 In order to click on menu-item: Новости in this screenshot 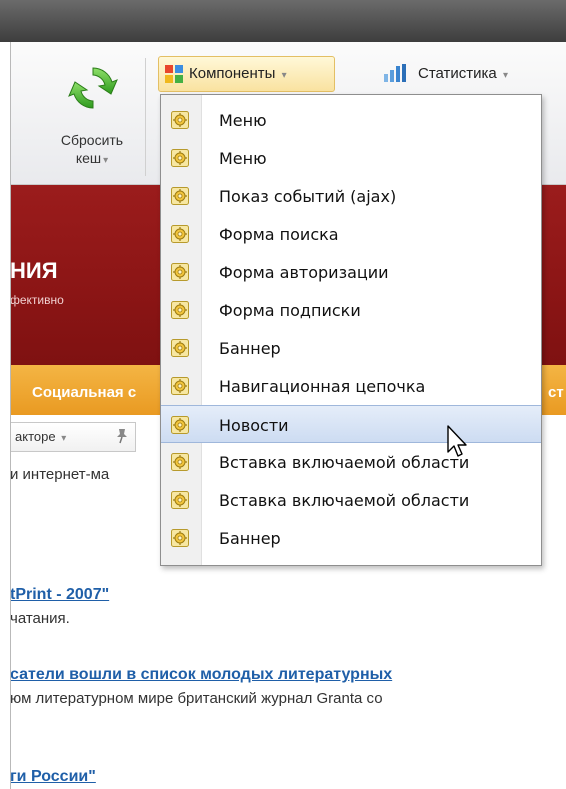, I will do `click(351, 424)`.